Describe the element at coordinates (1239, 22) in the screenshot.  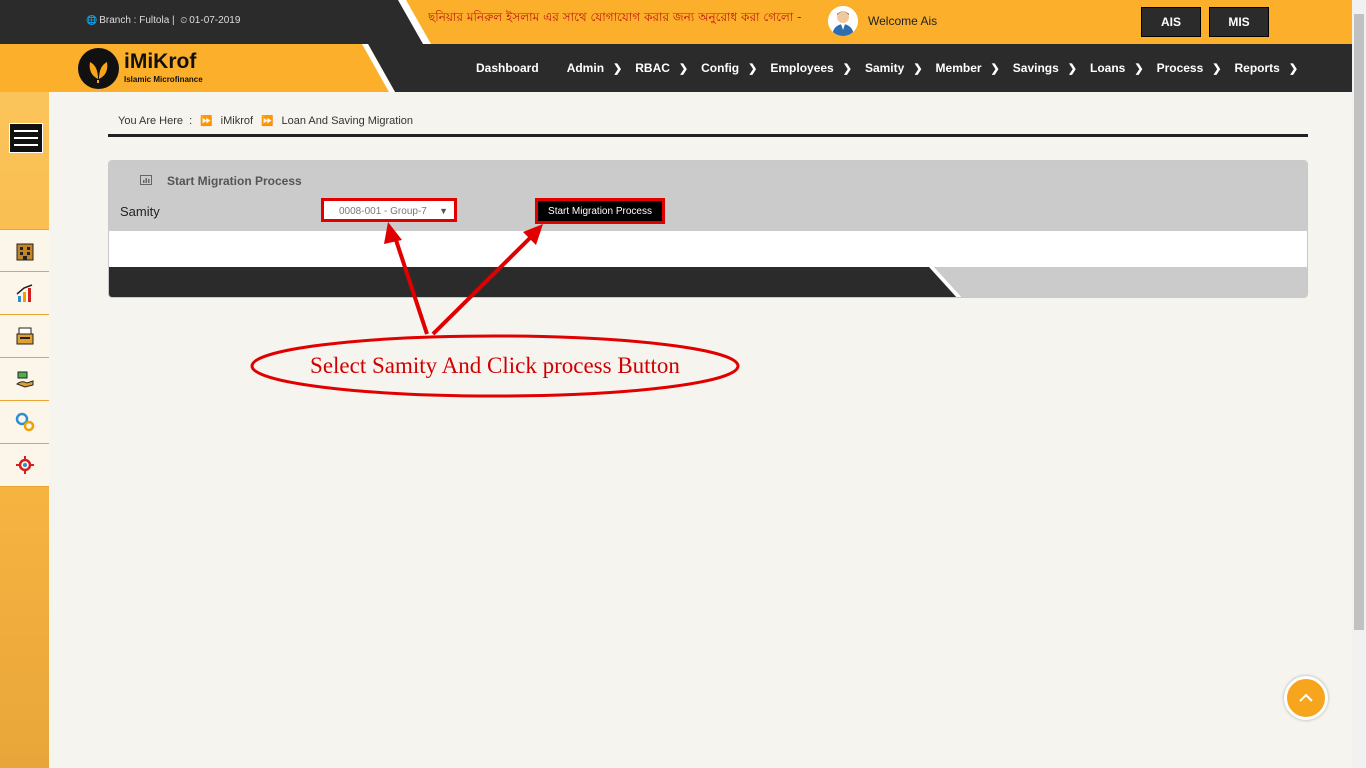
I see `mis-button: MIS` at that location.